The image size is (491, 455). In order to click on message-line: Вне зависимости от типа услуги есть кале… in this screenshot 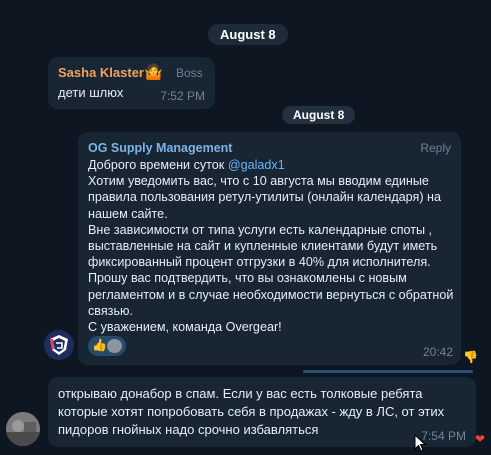, I will do `click(260, 229)`.